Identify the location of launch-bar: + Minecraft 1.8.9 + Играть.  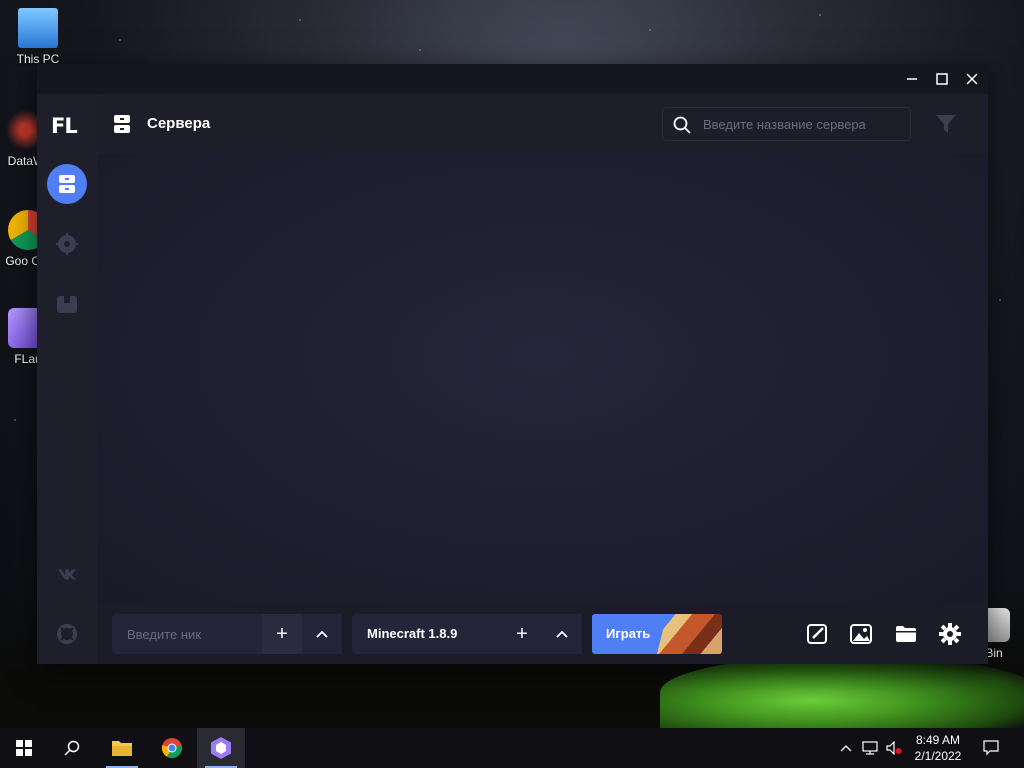
(542, 634).